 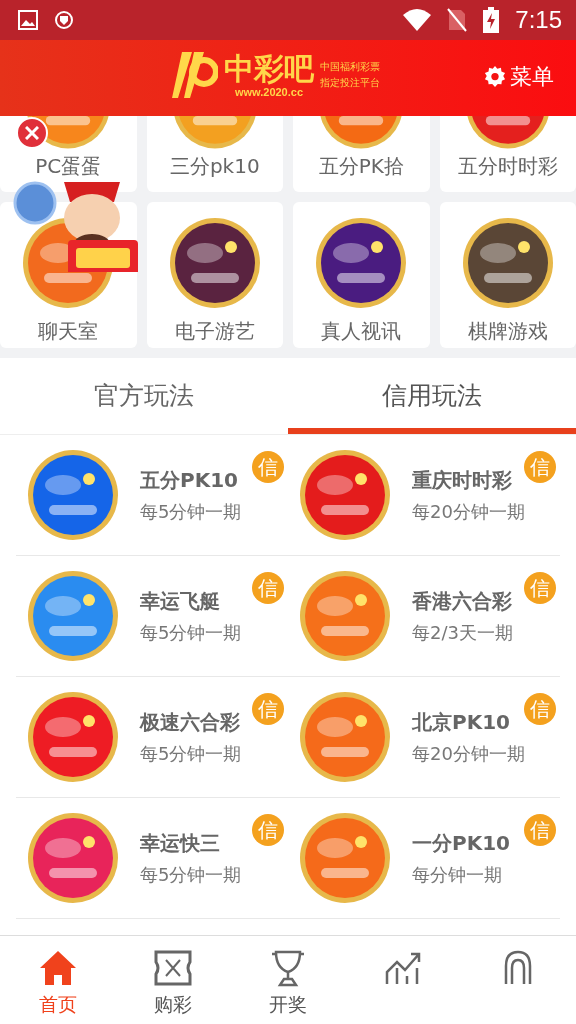 I want to click on game-card: 五分PK拾, so click(x=361, y=154).